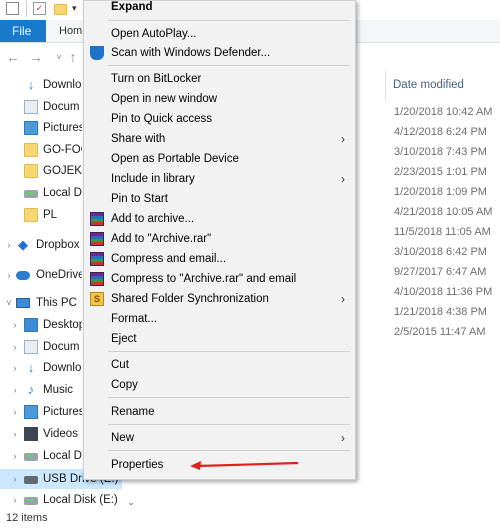 This screenshot has width=500, height=530. I want to click on forward-arrow-icon: →, so click(36, 57).